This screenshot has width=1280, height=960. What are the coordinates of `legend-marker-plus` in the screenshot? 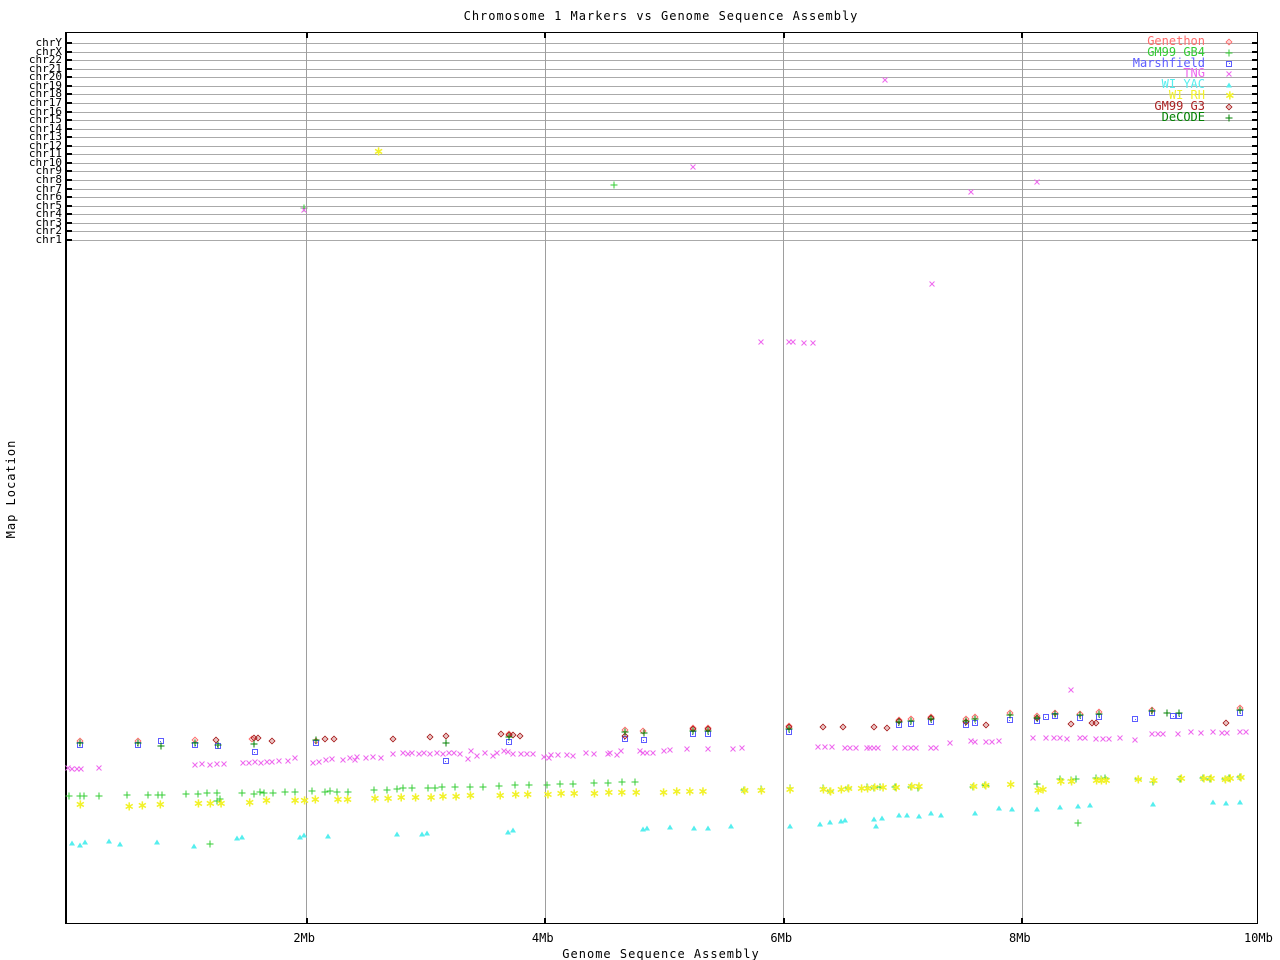 It's located at (1229, 53).